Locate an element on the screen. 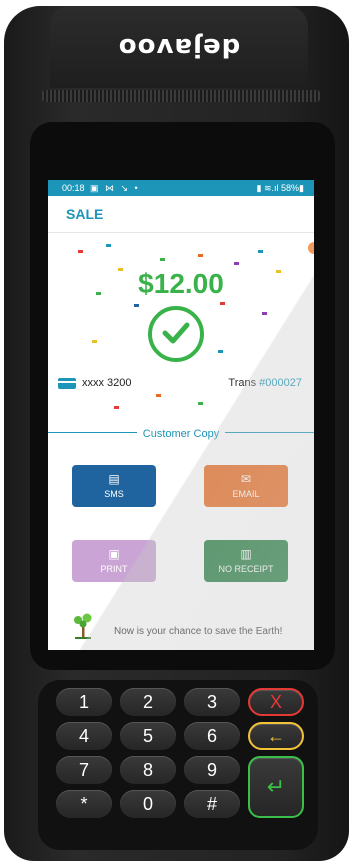 This screenshot has width=353, height=865. key-7: 7 is located at coordinates (84, 770).